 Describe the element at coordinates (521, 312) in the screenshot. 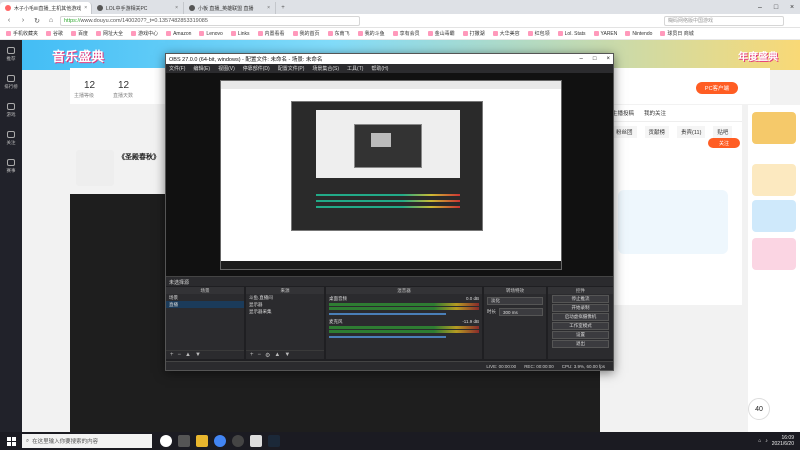

I see `duration-input: 300 ms` at that location.